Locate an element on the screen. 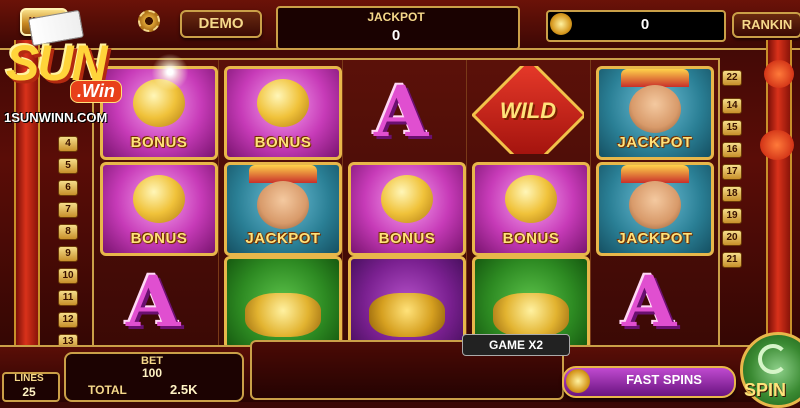  demo-button: DEMO is located at coordinates (221, 24).